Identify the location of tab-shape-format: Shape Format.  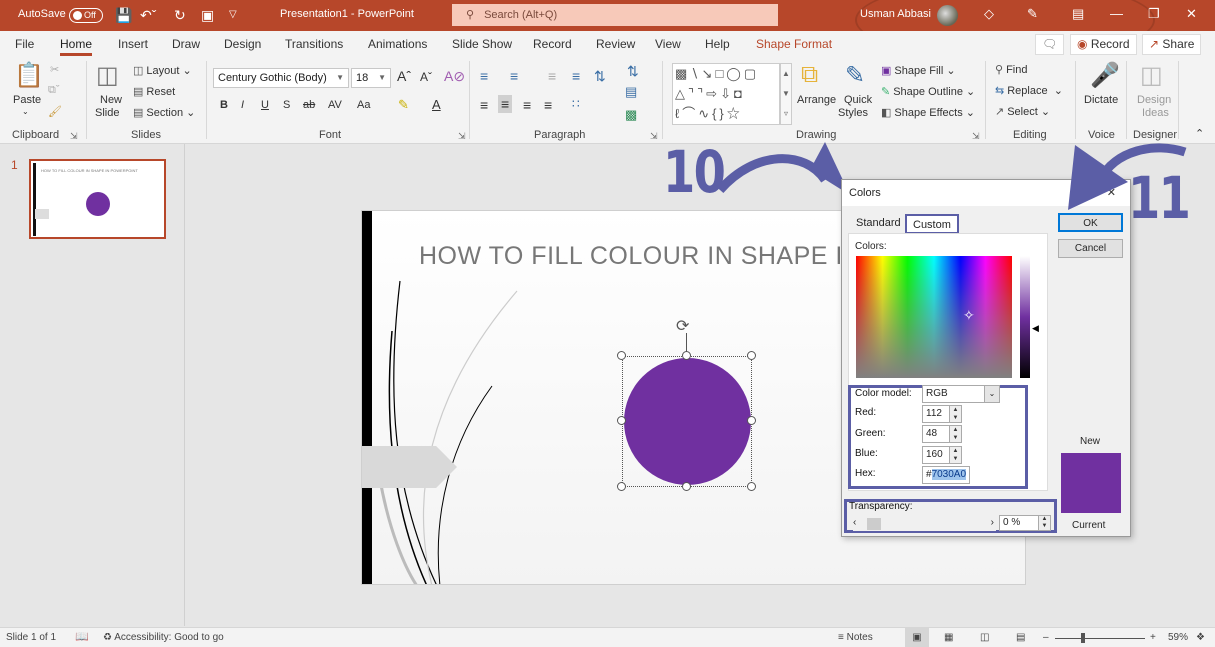
(794, 44).